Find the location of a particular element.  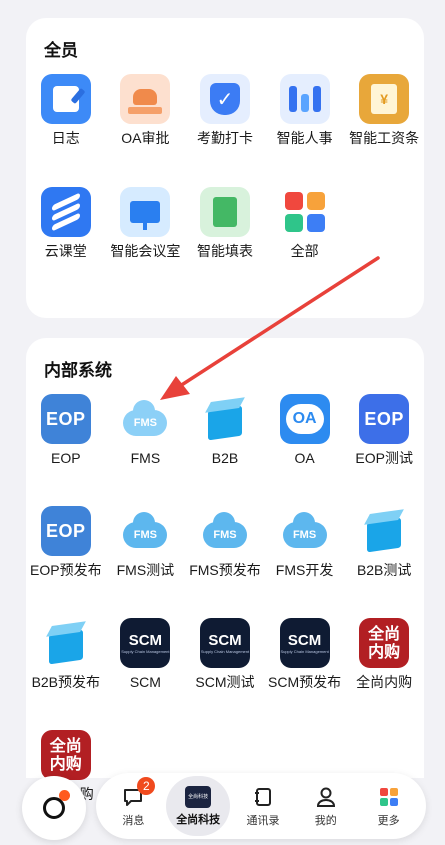

company-logo-icon: 全尚科技 is located at coordinates (198, 796).